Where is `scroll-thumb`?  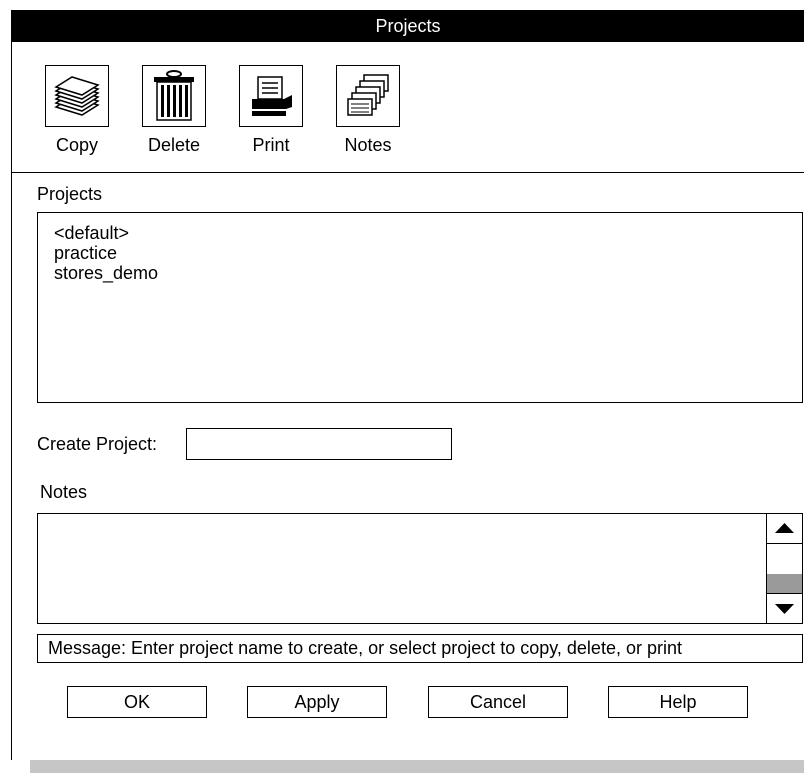
scroll-thumb is located at coordinates (784, 583).